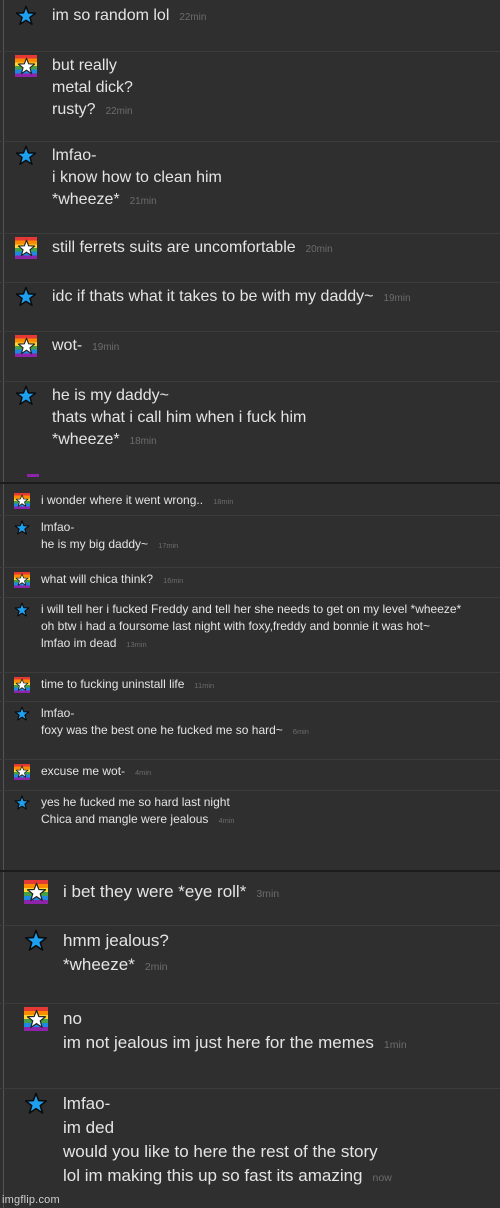  What do you see at coordinates (85, 347) in the screenshot?
I see `message-line: wot- 19min` at bounding box center [85, 347].